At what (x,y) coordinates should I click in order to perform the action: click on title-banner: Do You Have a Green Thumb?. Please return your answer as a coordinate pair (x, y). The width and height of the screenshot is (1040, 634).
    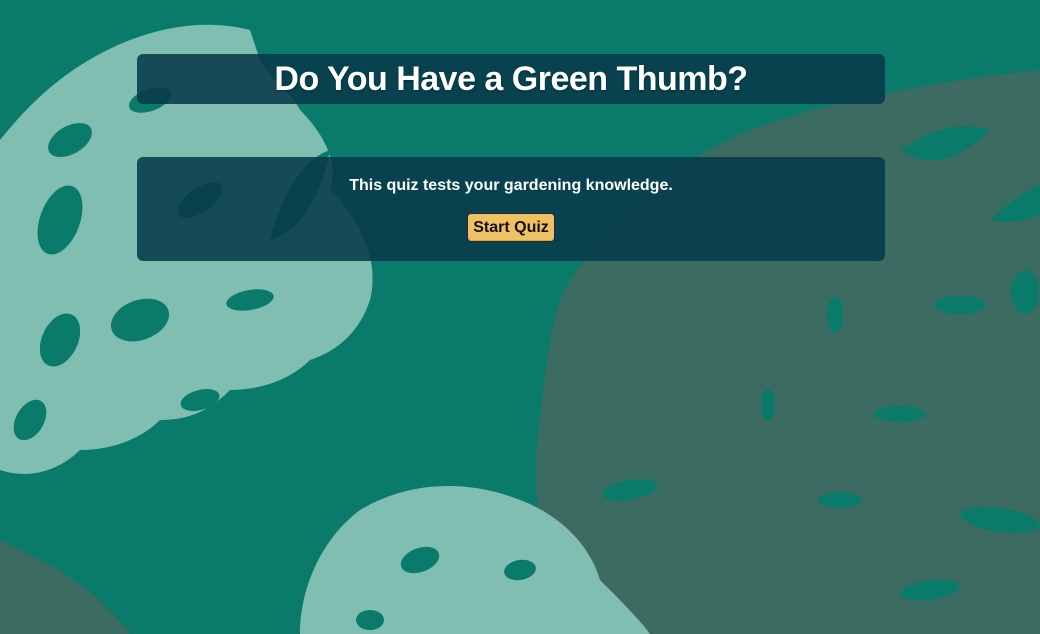
    Looking at the image, I should click on (511, 79).